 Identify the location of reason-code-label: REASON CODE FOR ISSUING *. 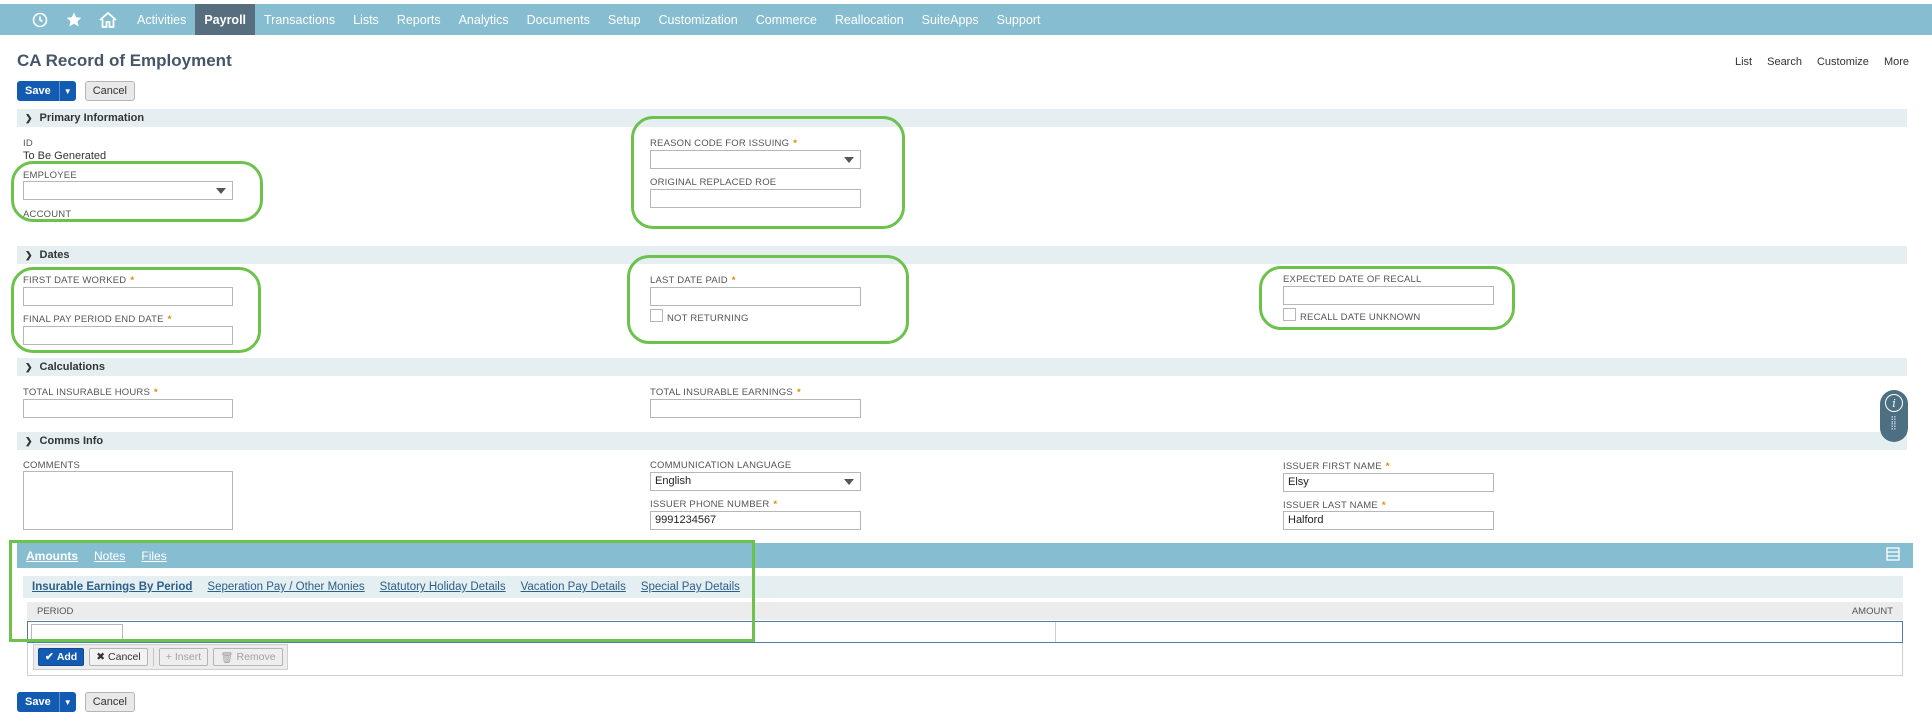
(724, 143).